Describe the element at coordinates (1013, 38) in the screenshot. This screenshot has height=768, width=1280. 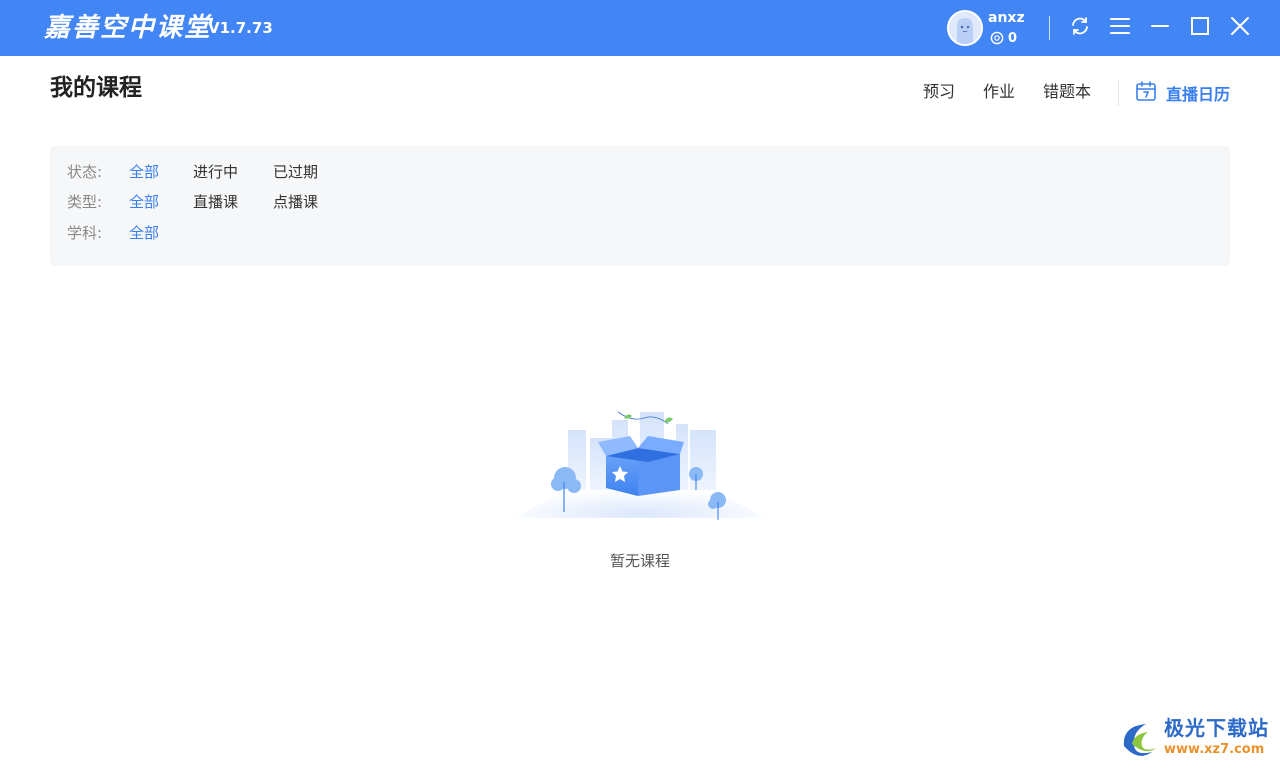
I see `coin-count: 0` at that location.